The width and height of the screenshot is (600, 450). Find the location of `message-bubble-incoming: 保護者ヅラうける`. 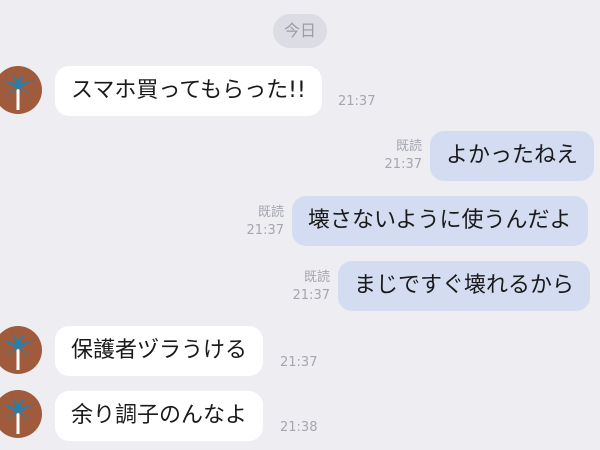

message-bubble-incoming: 保護者ヅラうける is located at coordinates (159, 351).